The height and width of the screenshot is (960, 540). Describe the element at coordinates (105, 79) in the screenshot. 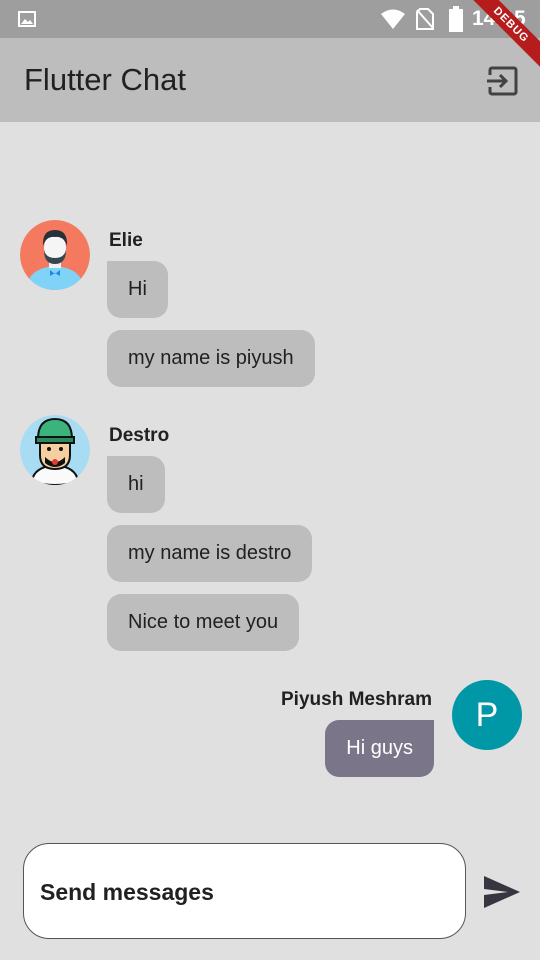

I see `page-title: Flutter Chat` at that location.